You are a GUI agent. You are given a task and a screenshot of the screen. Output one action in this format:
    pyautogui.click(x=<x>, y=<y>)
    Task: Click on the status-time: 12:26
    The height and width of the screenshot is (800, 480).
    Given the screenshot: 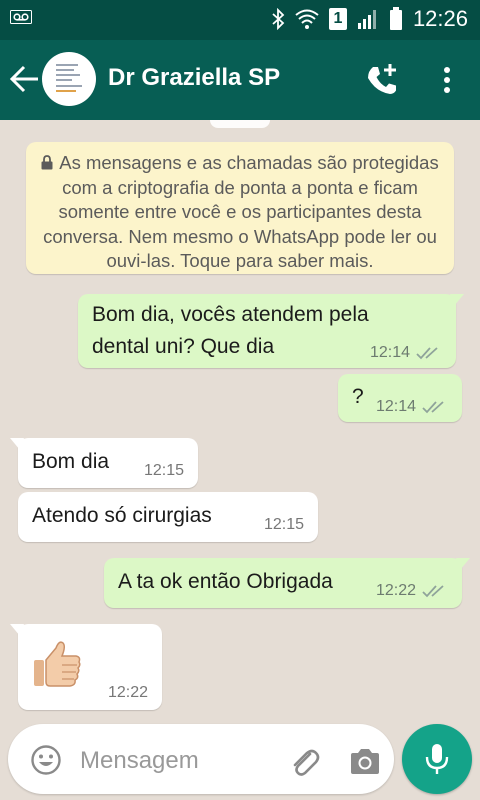 What is the action you would take?
    pyautogui.click(x=440, y=18)
    